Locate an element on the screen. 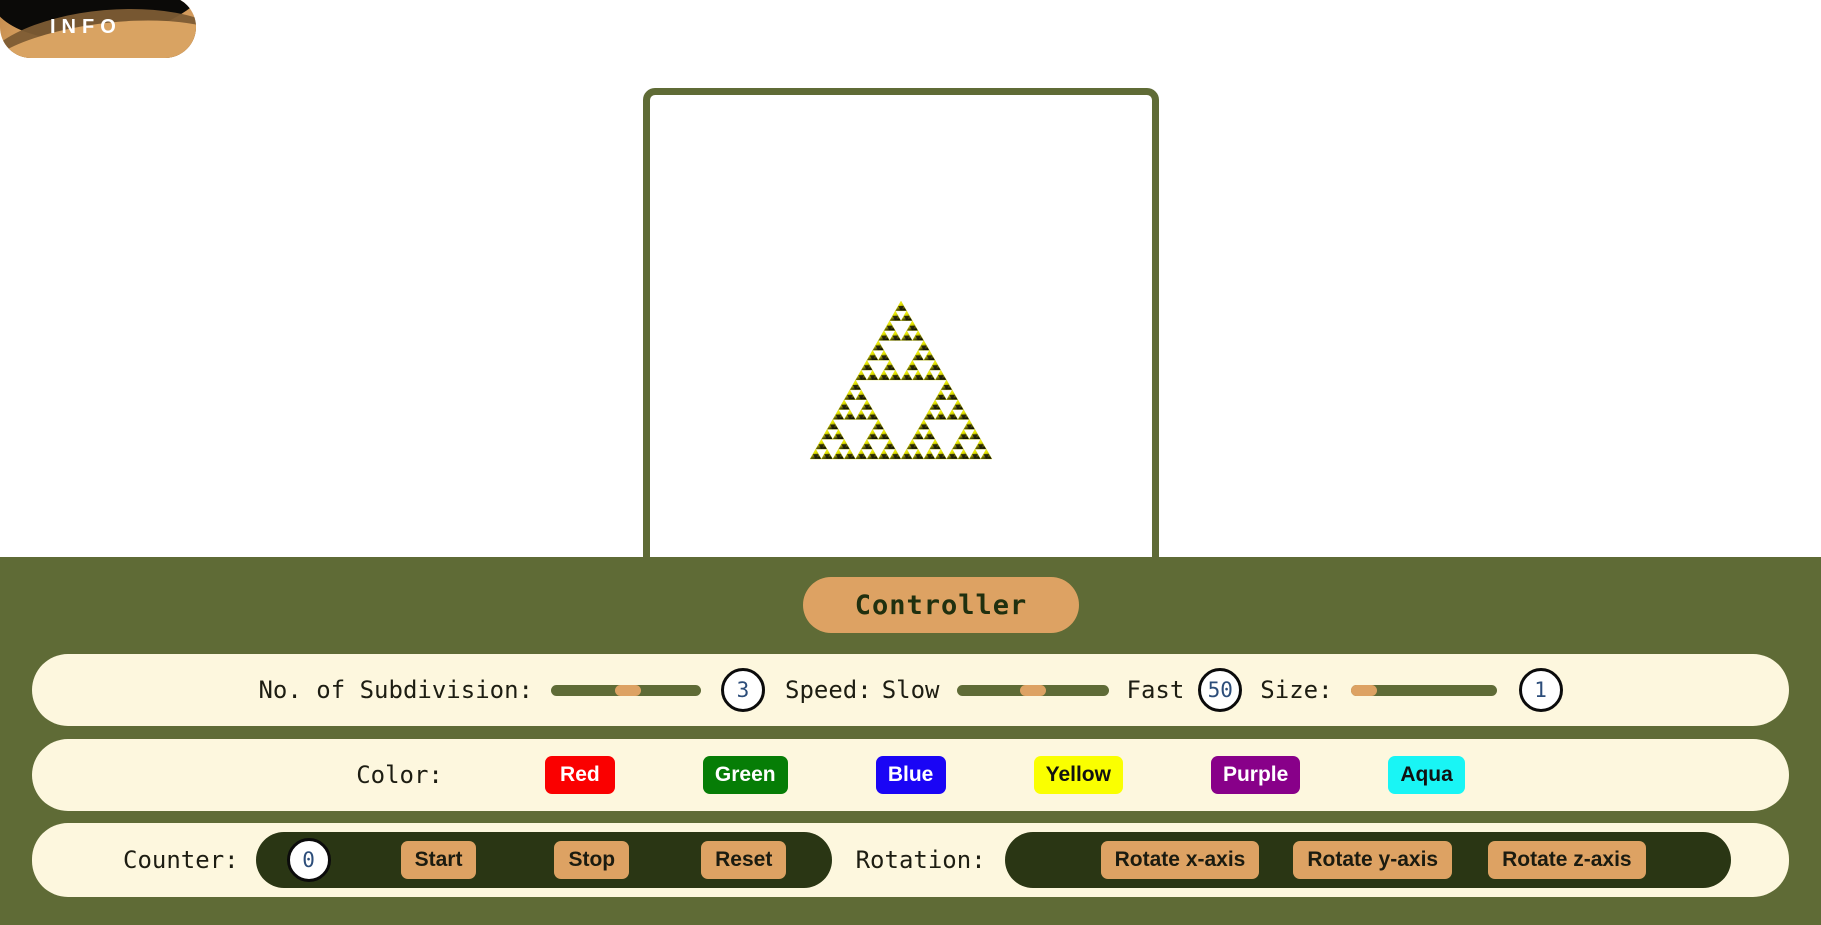 The image size is (1821, 925). color-button-green: Green is located at coordinates (745, 775).